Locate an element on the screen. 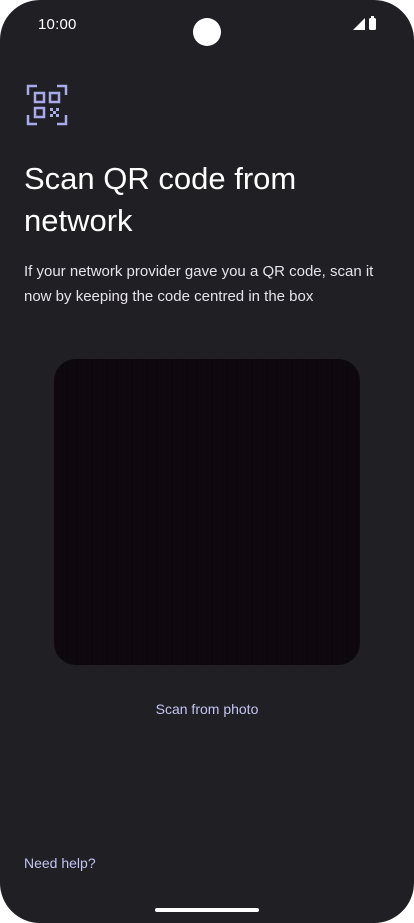 This screenshot has width=414, height=923. status-icons is located at coordinates (364, 23).